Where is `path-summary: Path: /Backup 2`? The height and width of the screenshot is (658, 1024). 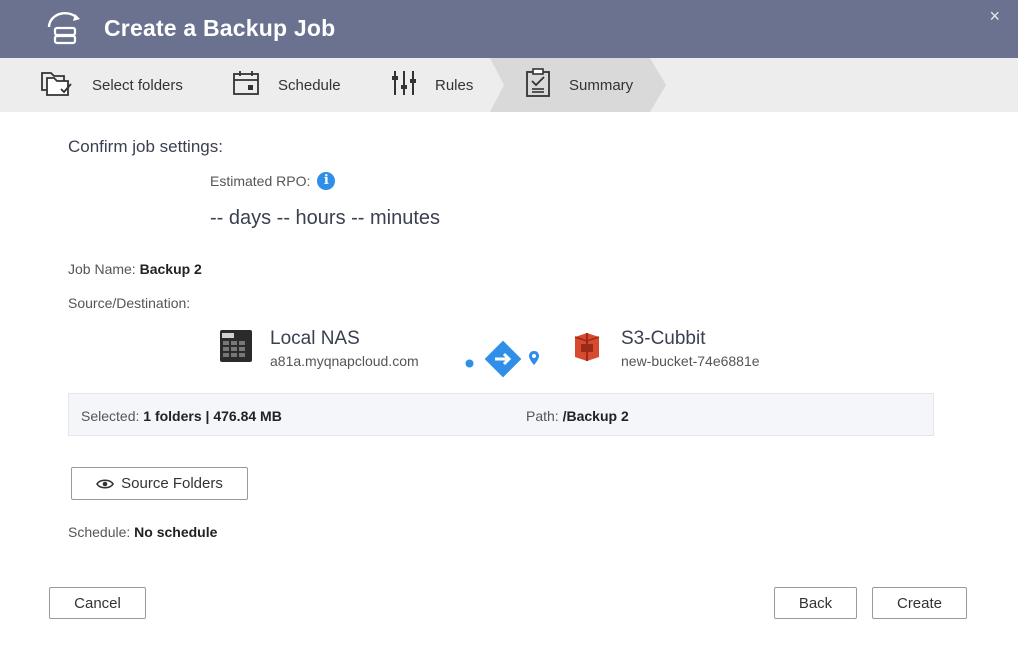 path-summary: Path: /Backup 2 is located at coordinates (577, 416).